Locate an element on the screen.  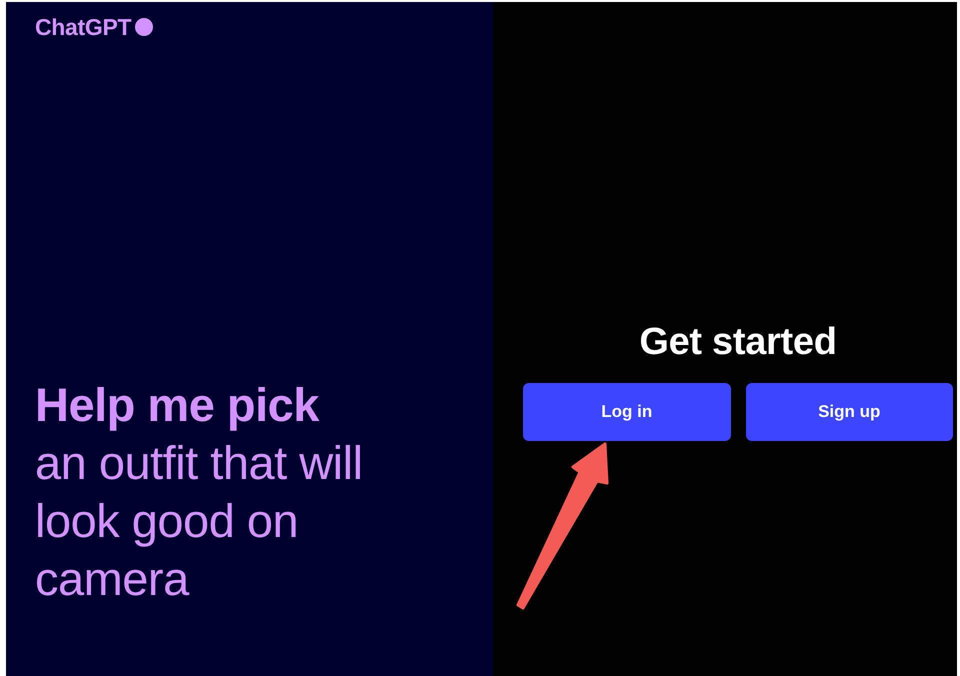
dot-icon is located at coordinates (144, 27).